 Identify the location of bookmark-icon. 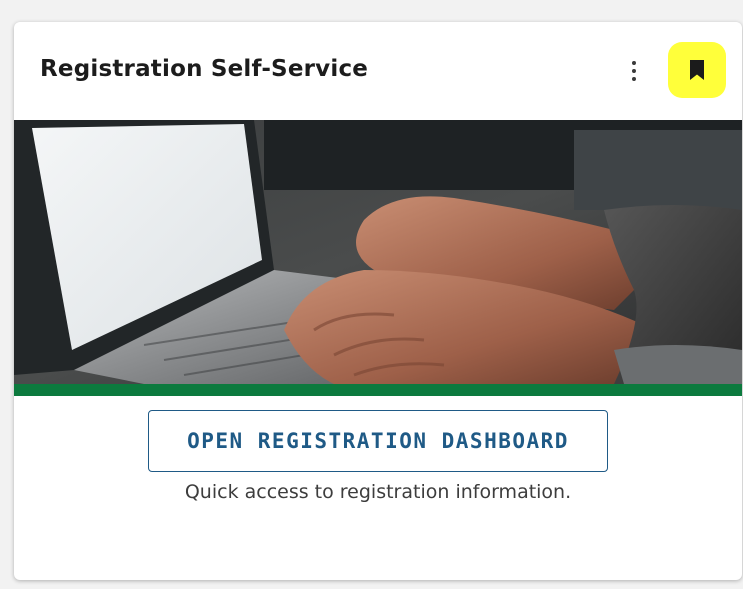
(697, 70).